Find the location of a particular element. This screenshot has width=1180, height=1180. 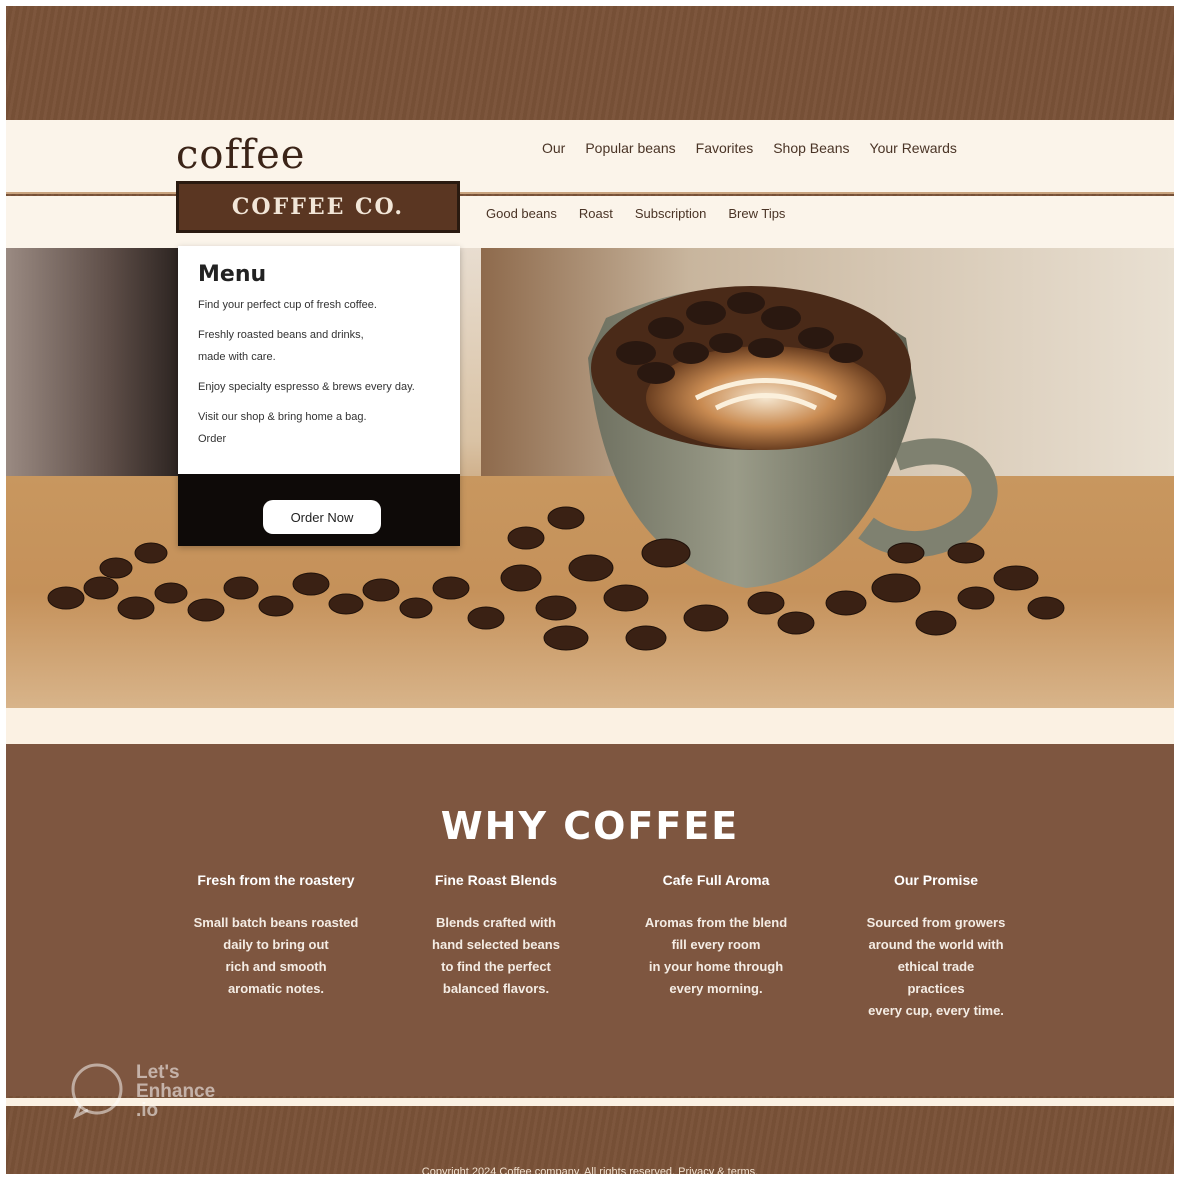

order-now-button: Order Now is located at coordinates (322, 517).